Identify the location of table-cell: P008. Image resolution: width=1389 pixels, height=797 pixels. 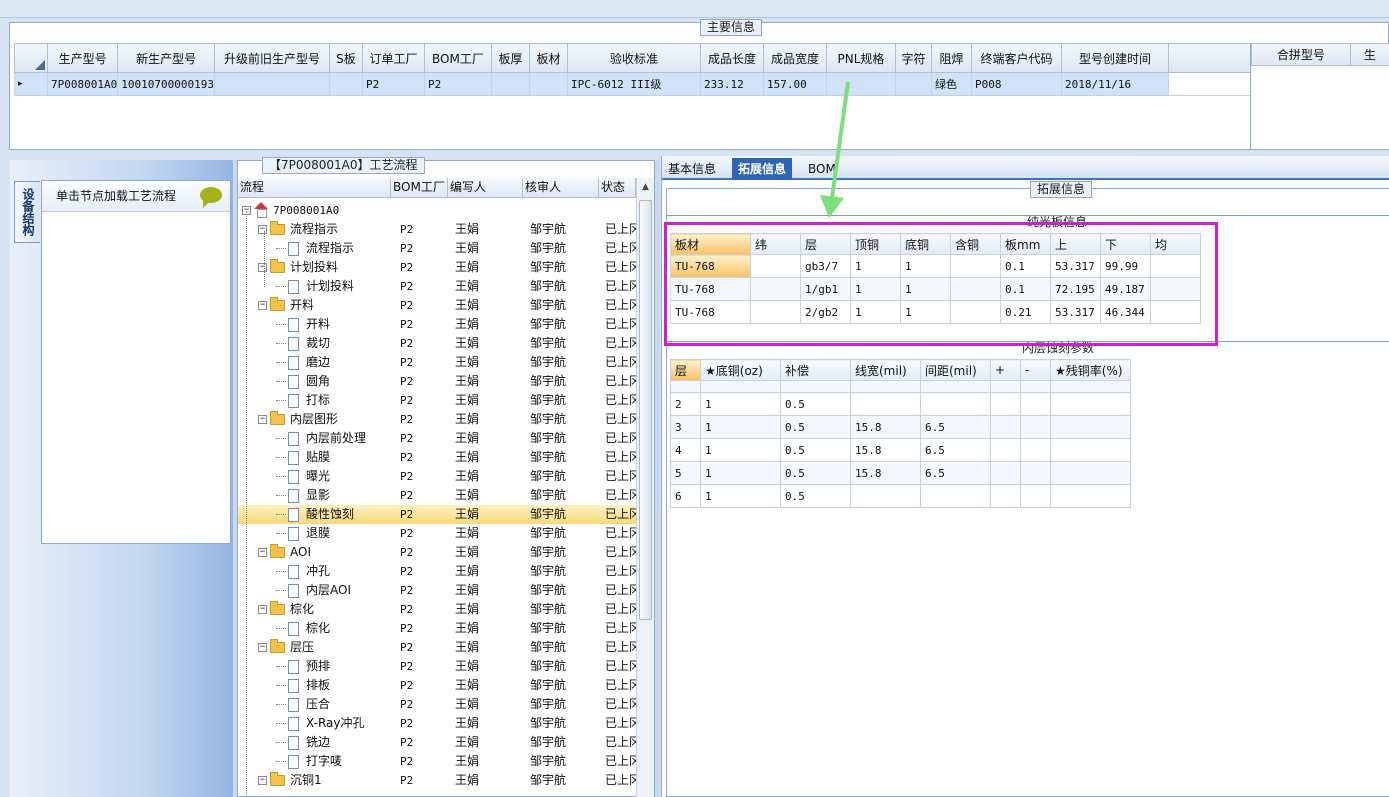
(1016, 84).